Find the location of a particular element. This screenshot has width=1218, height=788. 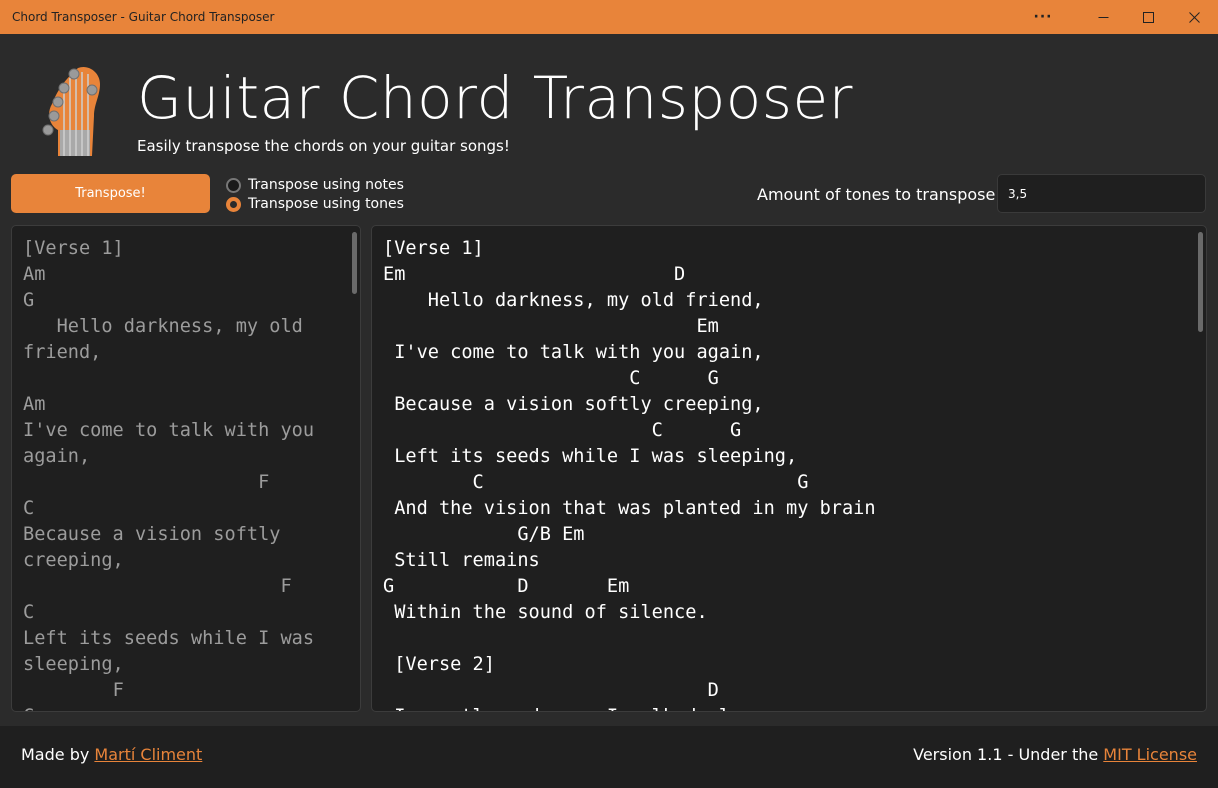

more-options-button: ··· is located at coordinates (1043, 17).